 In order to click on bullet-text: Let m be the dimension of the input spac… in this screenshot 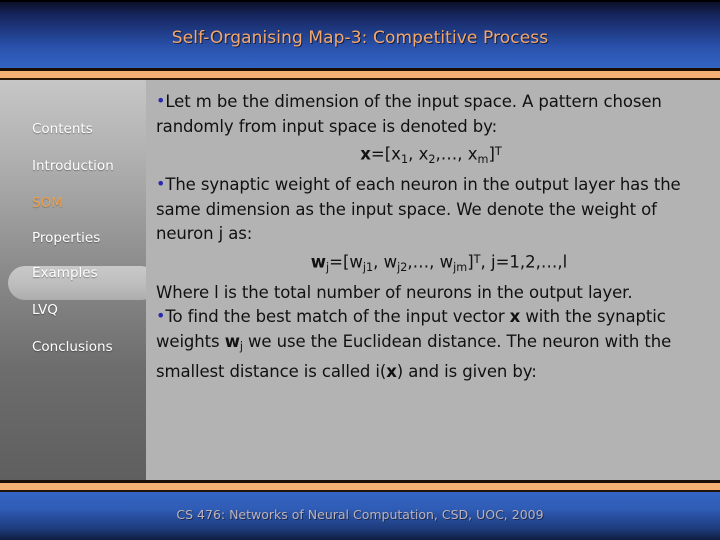, I will do `click(409, 114)`.